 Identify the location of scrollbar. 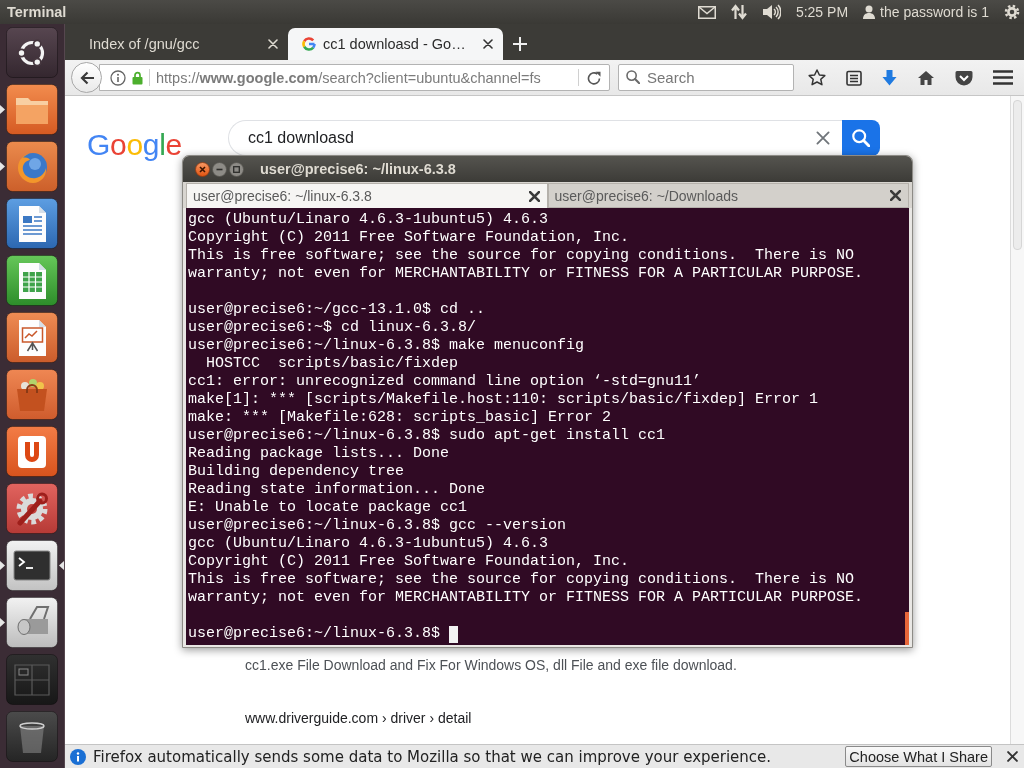
(1017, 420).